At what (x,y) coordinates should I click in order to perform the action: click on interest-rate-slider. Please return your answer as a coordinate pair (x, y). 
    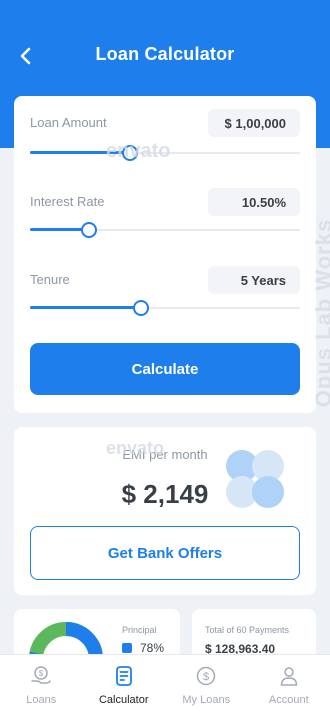
    Looking at the image, I should click on (165, 230).